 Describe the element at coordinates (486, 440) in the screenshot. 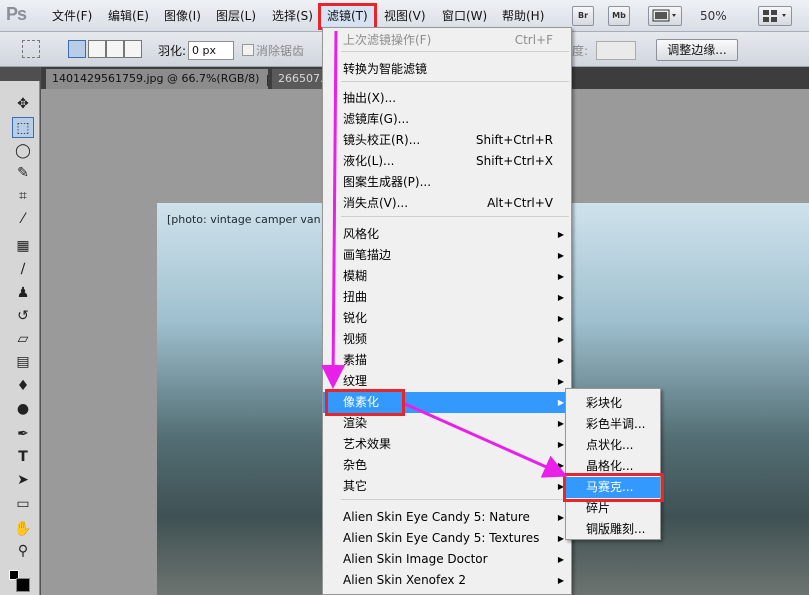

I see `arrow-to-mosaic` at that location.